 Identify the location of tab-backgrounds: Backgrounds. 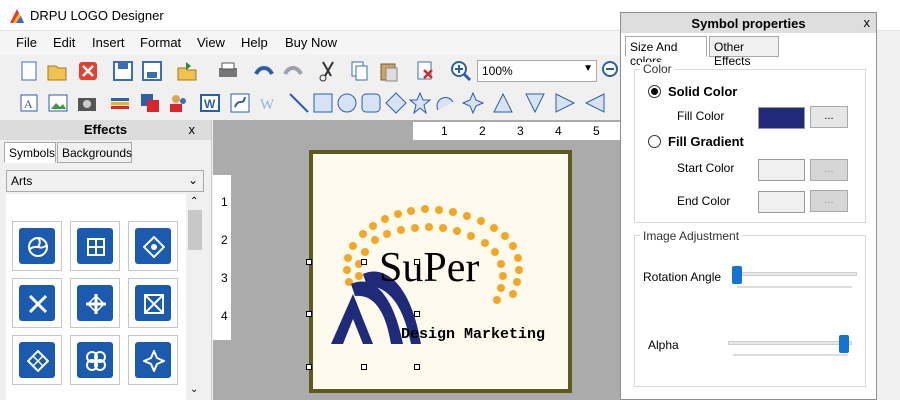
(94, 152).